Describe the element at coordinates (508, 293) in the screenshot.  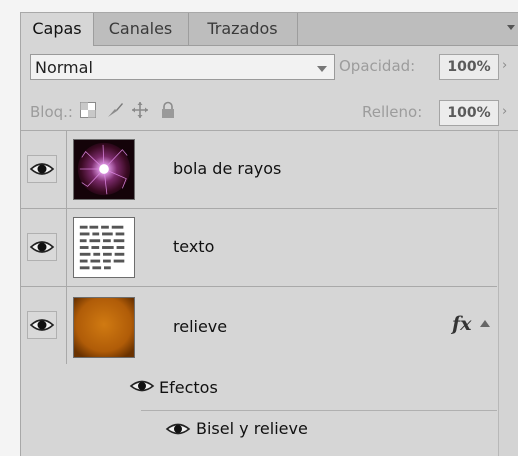
I see `scrollbar` at that location.